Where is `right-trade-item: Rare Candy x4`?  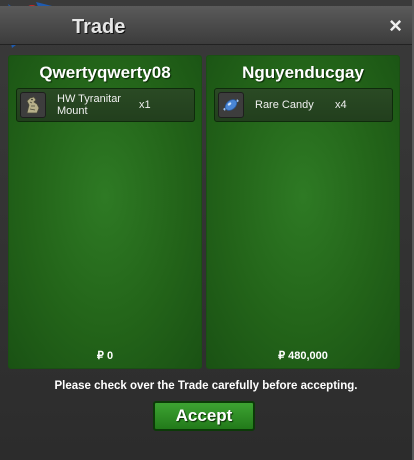
right-trade-item: Rare Candy x4 is located at coordinates (303, 105).